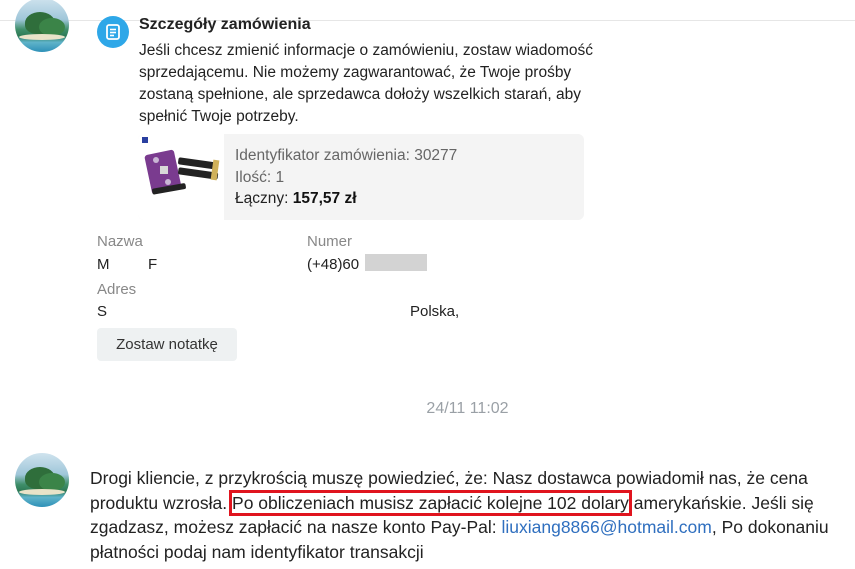 Image resolution: width=855 pixels, height=569 pixels. Describe the element at coordinates (435, 311) in the screenshot. I see `address-value-country: Polska,` at that location.